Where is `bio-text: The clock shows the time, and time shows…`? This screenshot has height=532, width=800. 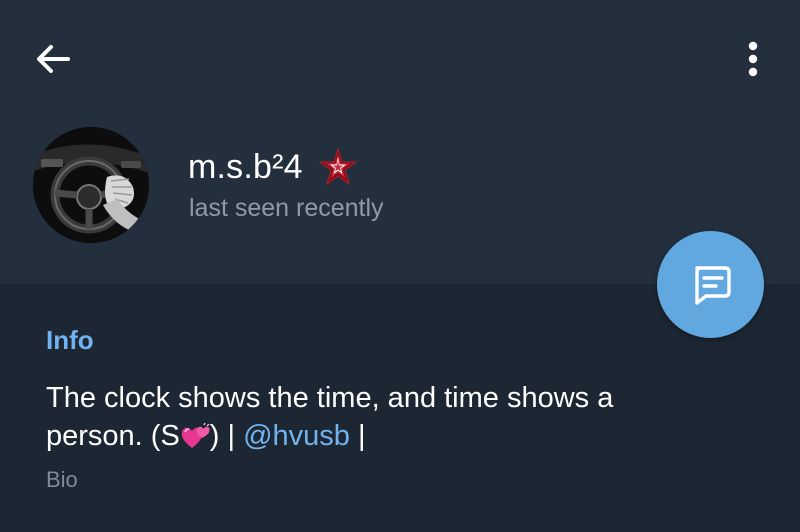 bio-text: The clock shows the time, and time shows… is located at coordinates (376, 417).